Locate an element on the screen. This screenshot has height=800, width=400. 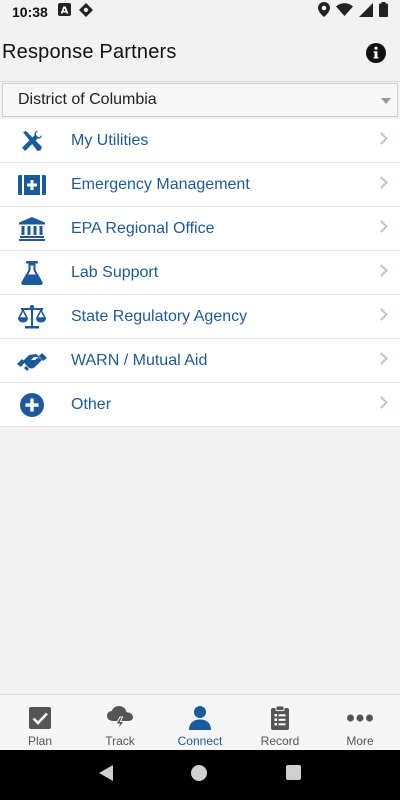
list-item-lab-support: Lab Support is located at coordinates (200, 273).